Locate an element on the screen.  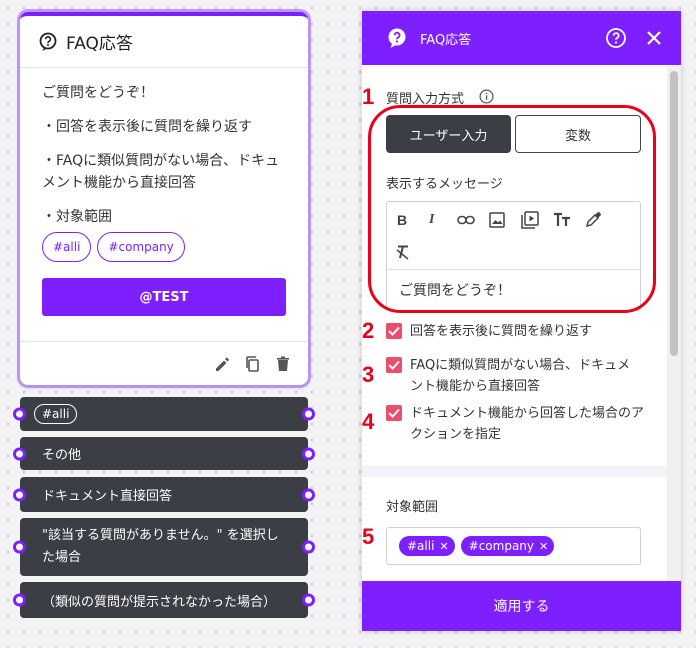
scope-section: 対象範囲 #alli ✕ #company ✕ is located at coordinates (514, 528).